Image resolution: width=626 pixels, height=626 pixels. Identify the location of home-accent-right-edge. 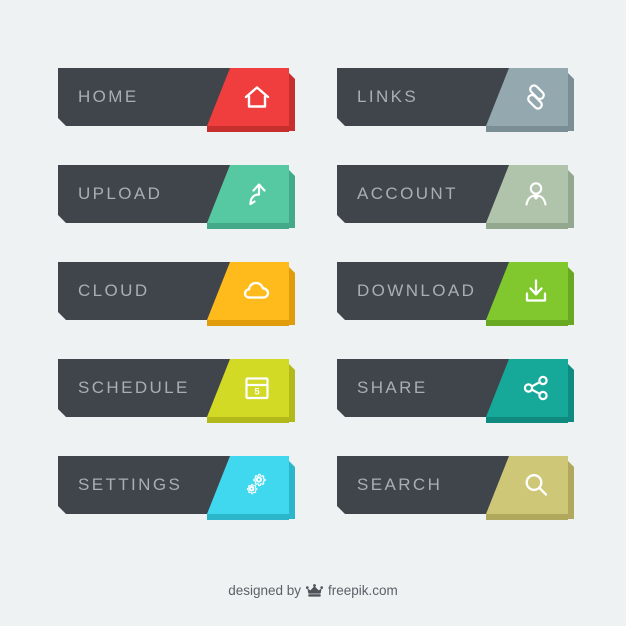
(292, 102).